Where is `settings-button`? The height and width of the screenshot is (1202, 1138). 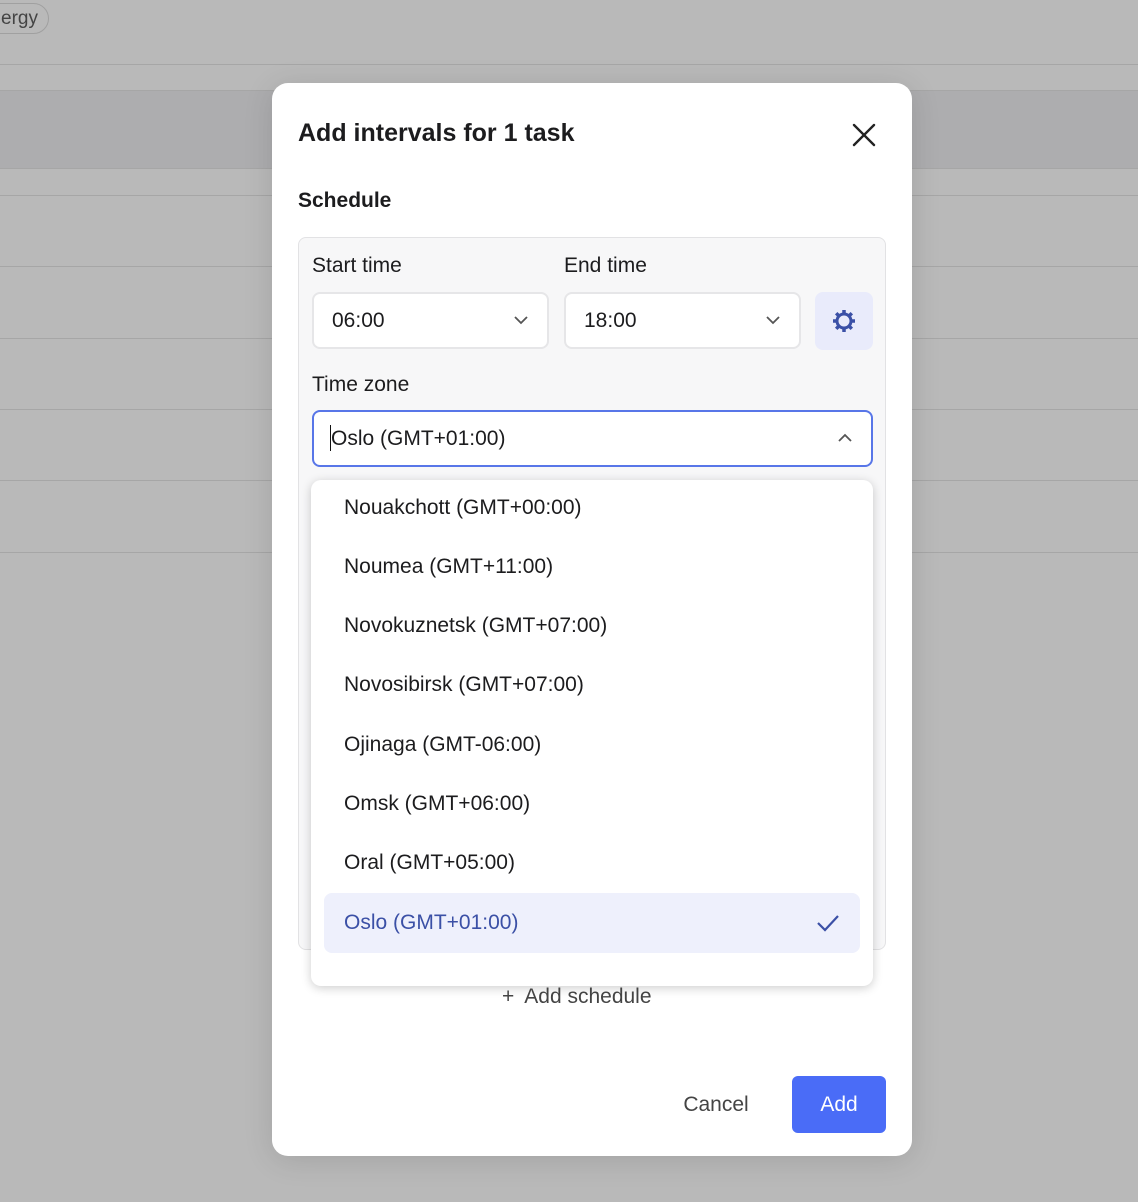
settings-button is located at coordinates (844, 321).